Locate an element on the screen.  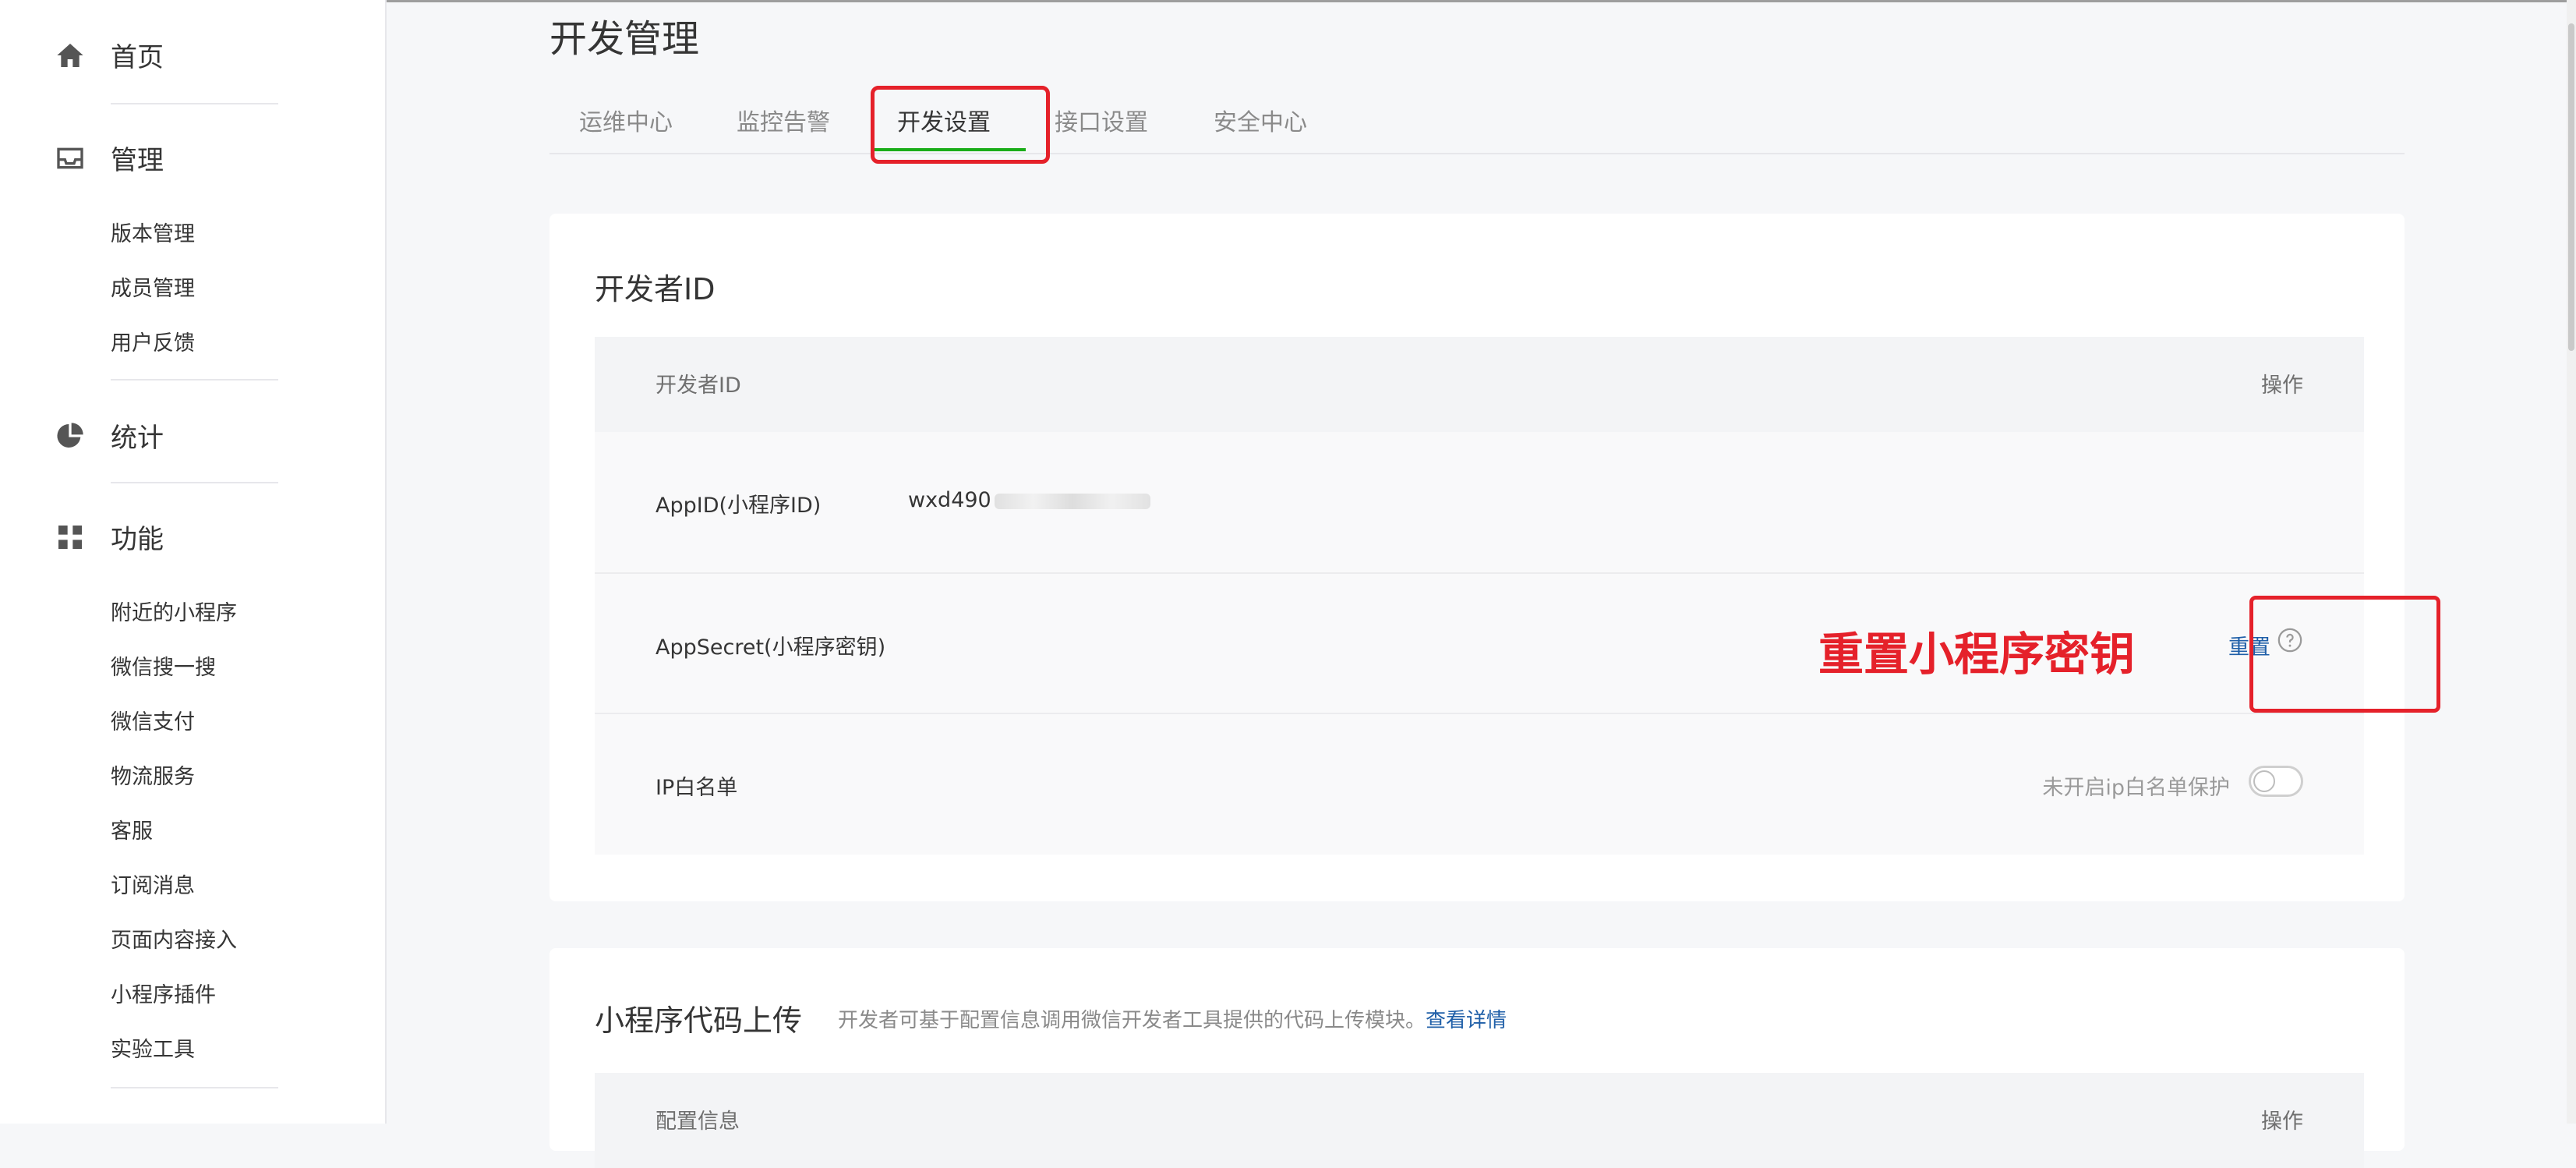
sidebar-item-features: 功能 is located at coordinates (108, 537).